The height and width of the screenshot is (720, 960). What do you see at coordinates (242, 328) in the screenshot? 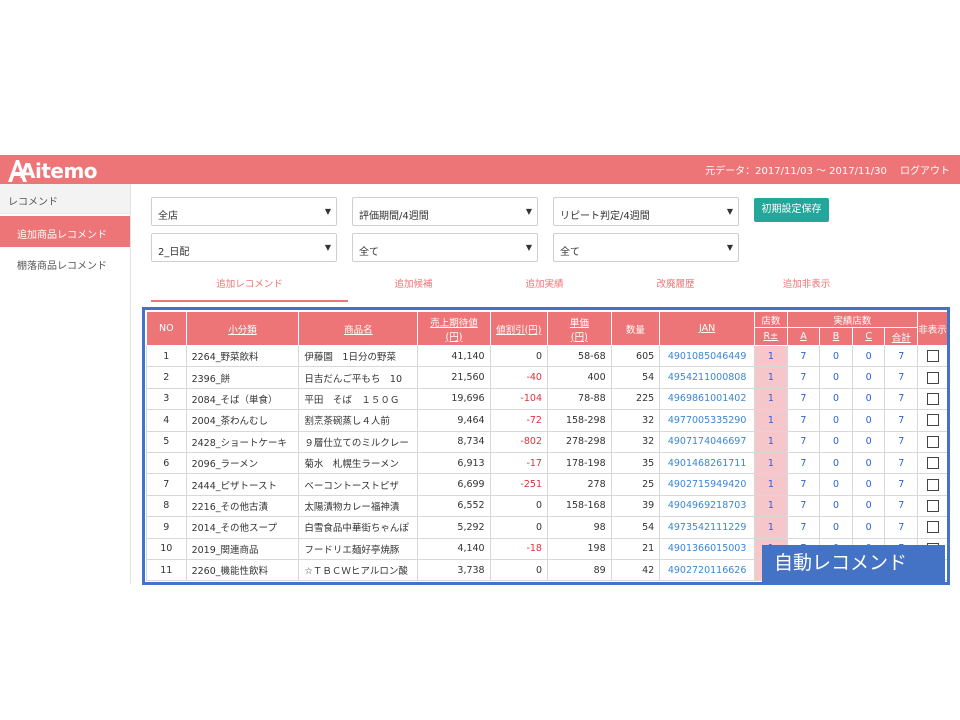
I see `header-category: 小分類` at bounding box center [242, 328].